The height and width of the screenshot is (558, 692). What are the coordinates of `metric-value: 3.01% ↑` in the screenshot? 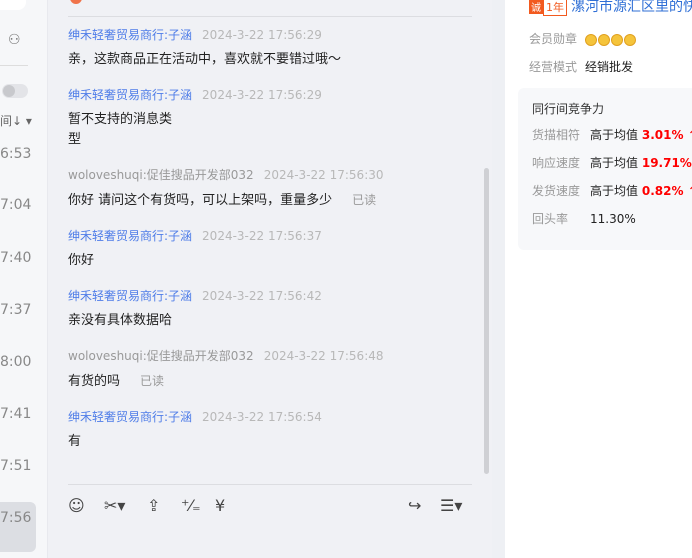 It's located at (666, 135).